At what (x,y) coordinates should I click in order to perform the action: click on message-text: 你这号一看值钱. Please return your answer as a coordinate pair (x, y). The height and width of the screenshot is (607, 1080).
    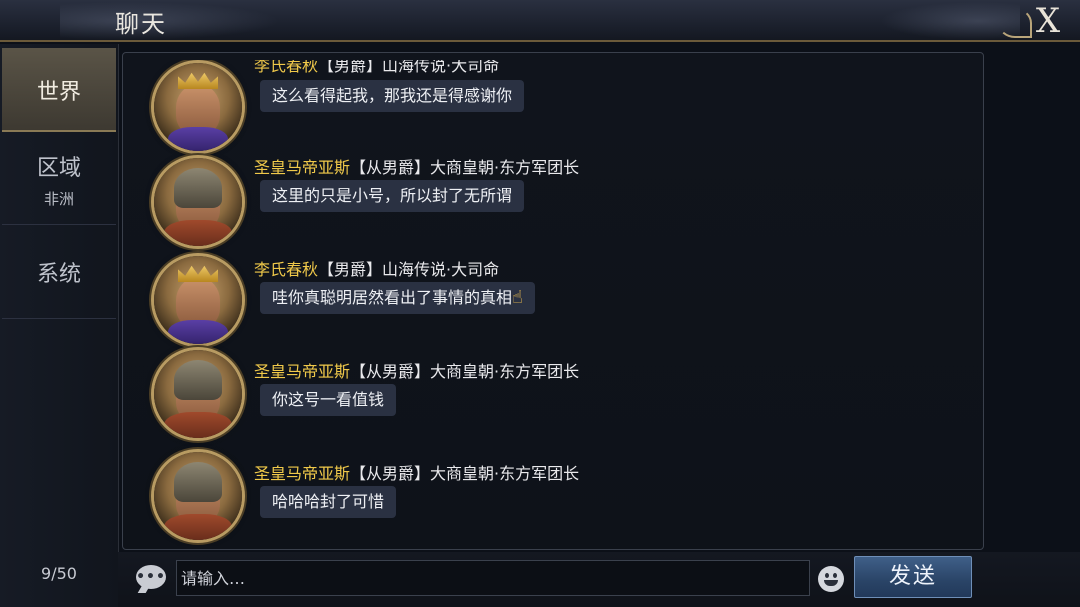
    Looking at the image, I should click on (328, 399).